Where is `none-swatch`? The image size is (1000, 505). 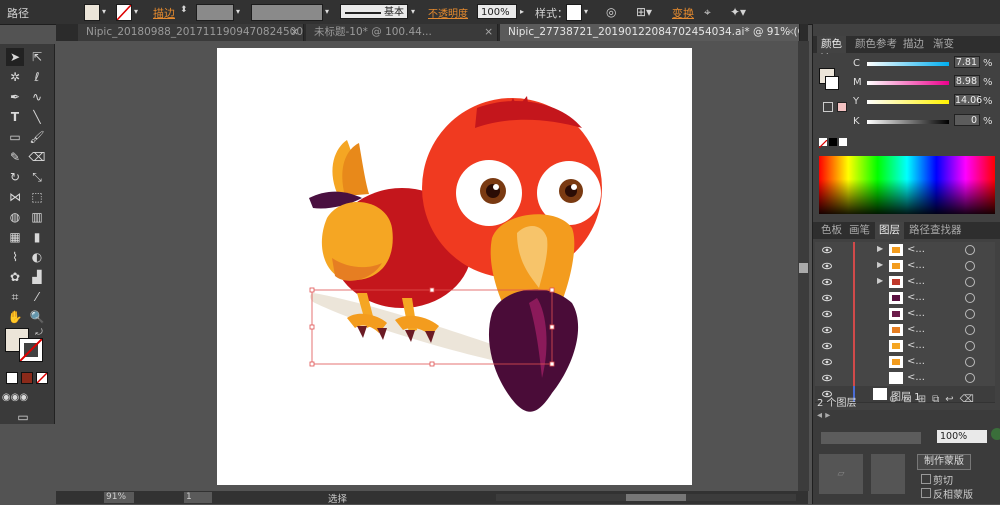 none-swatch is located at coordinates (823, 143).